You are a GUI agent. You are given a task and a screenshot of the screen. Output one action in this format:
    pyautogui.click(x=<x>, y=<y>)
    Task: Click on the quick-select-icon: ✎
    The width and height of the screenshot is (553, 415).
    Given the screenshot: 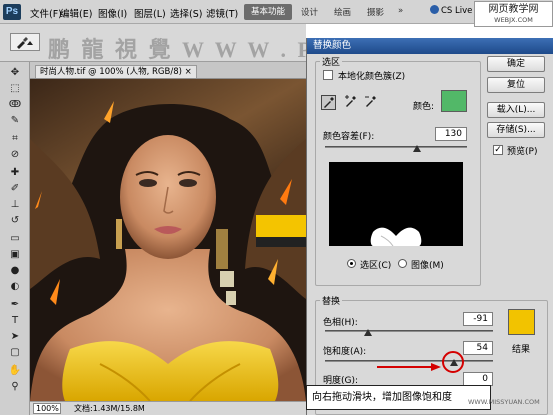 What is the action you would take?
    pyautogui.click(x=15, y=121)
    